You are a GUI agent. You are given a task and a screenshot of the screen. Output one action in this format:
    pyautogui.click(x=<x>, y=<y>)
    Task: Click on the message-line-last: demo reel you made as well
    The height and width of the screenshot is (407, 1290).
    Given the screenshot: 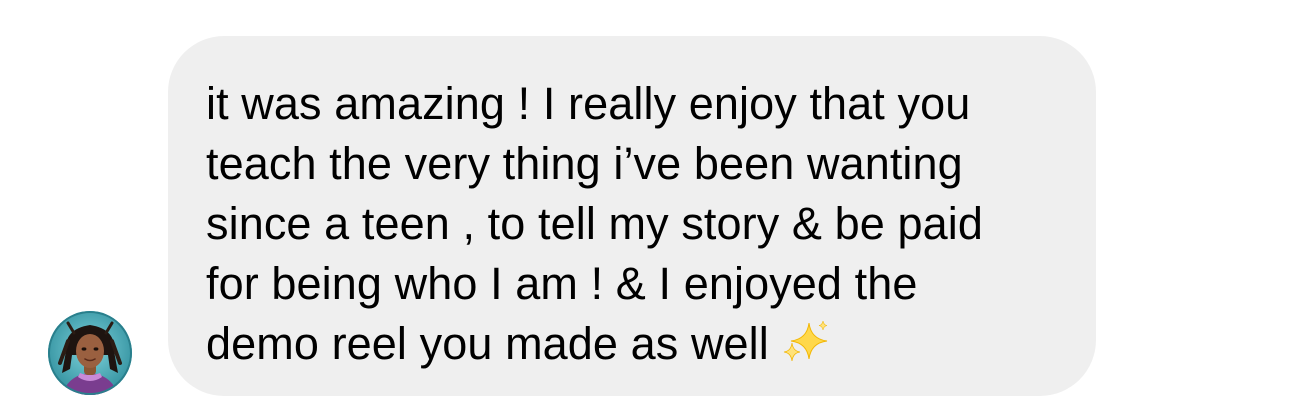 What is the action you would take?
    pyautogui.click(x=631, y=349)
    